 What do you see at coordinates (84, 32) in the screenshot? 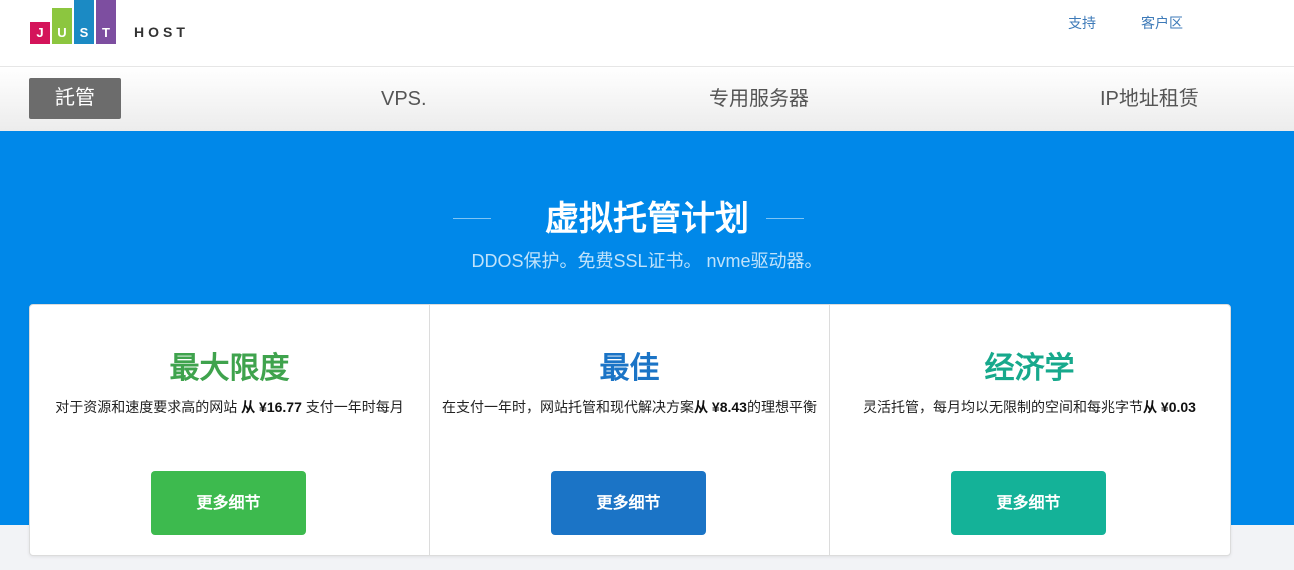
I see `logo-letter-s: S` at bounding box center [84, 32].